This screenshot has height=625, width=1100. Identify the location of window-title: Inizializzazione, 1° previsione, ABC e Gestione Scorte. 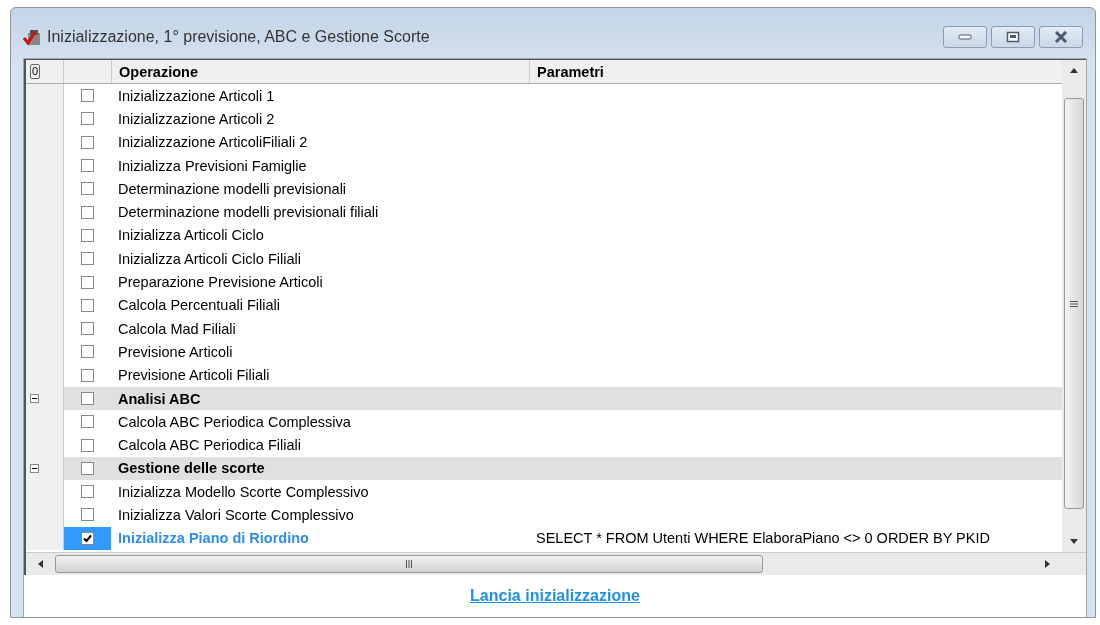
(239, 37).